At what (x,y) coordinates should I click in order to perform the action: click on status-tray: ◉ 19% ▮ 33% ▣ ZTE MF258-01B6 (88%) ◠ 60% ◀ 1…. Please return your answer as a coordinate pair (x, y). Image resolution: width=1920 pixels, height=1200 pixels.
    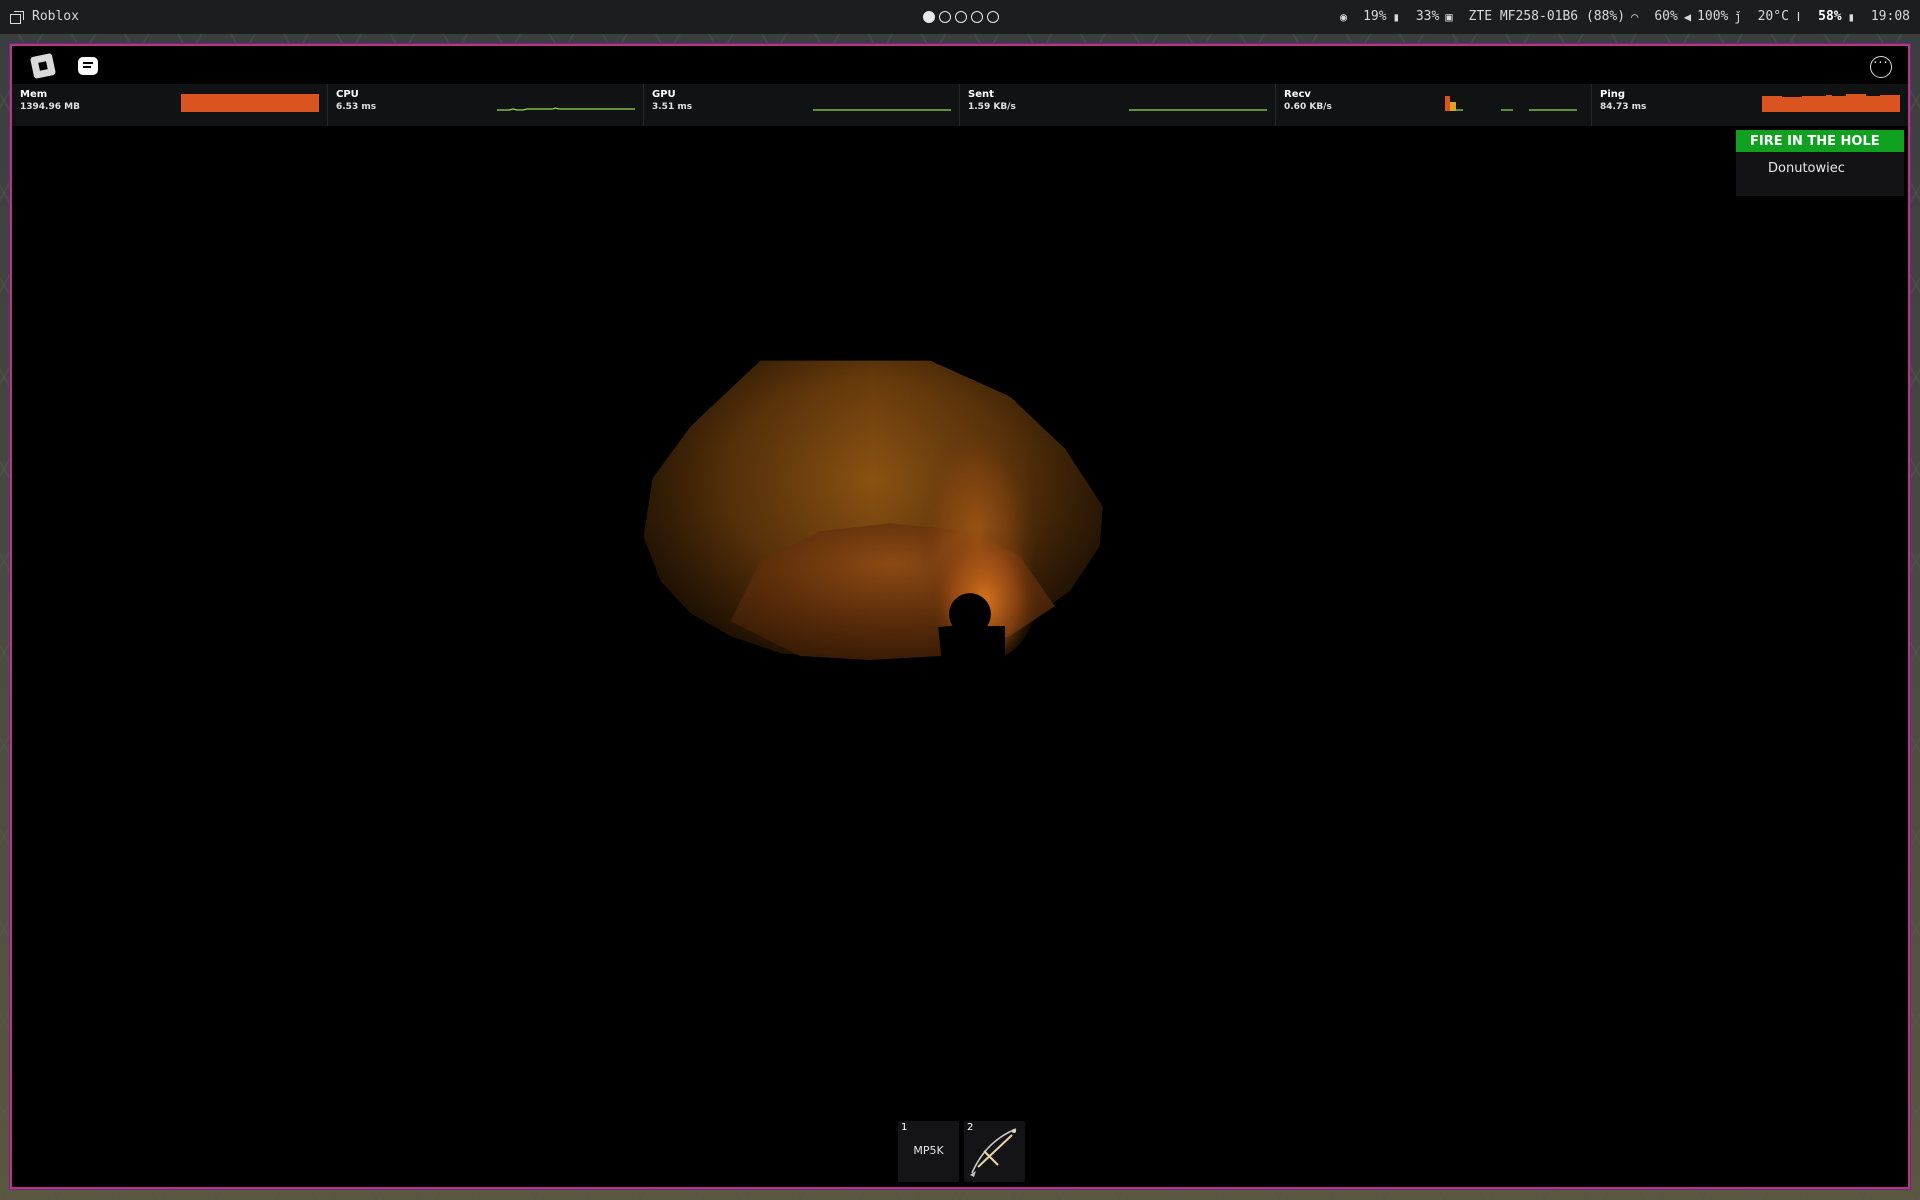
    Looking at the image, I should click on (1617, 16).